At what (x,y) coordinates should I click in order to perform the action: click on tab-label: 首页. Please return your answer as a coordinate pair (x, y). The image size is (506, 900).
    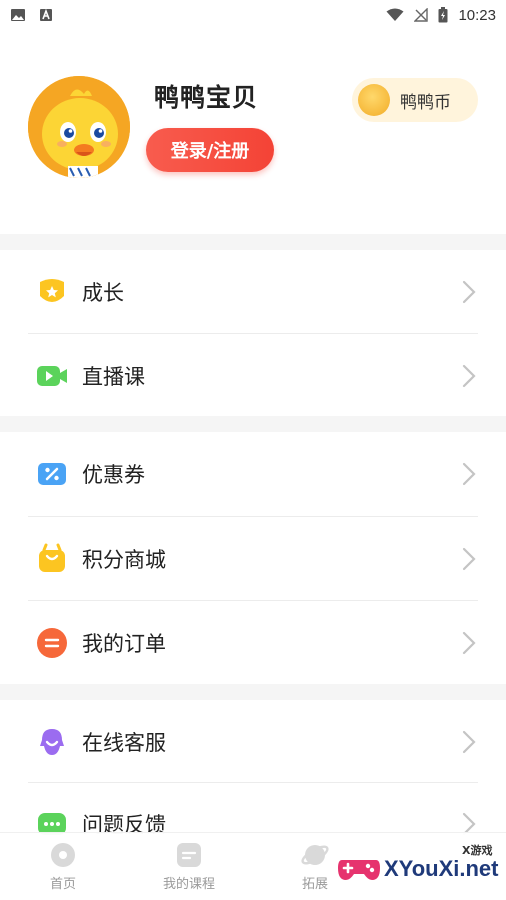
    Looking at the image, I should click on (62, 884).